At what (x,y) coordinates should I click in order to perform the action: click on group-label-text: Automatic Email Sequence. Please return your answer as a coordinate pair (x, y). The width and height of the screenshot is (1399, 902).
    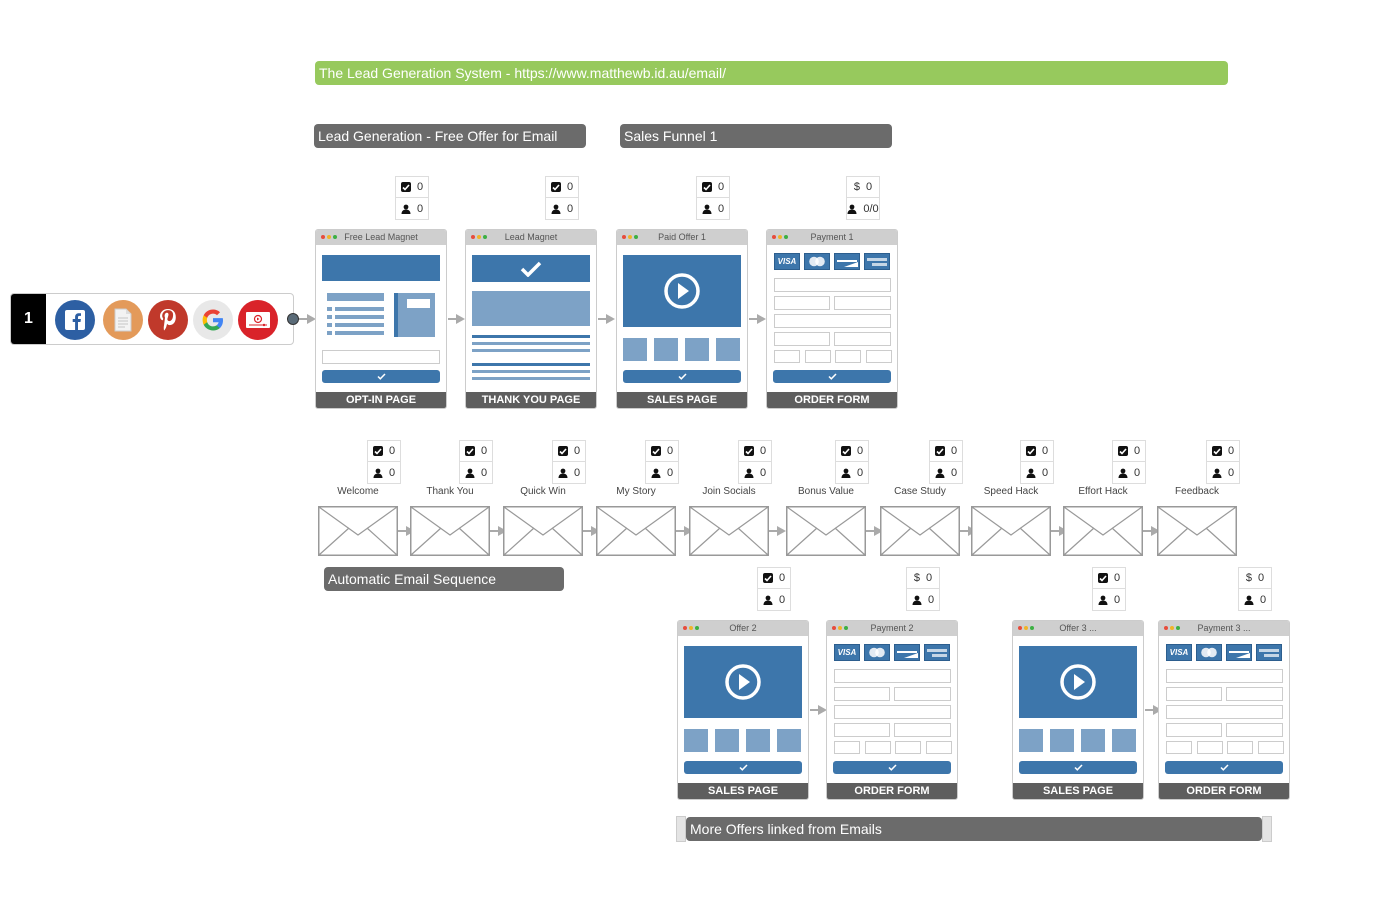
    Looking at the image, I should click on (412, 579).